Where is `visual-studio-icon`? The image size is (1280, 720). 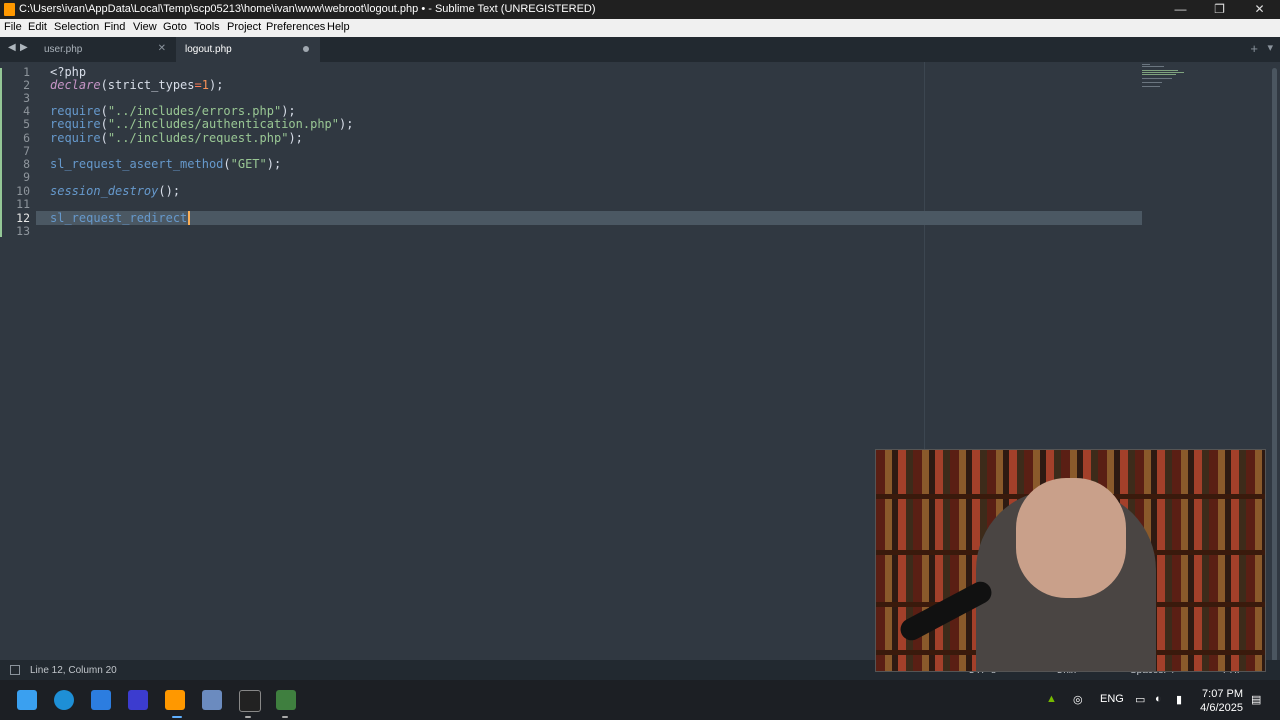 visual-studio-icon is located at coordinates (138, 700).